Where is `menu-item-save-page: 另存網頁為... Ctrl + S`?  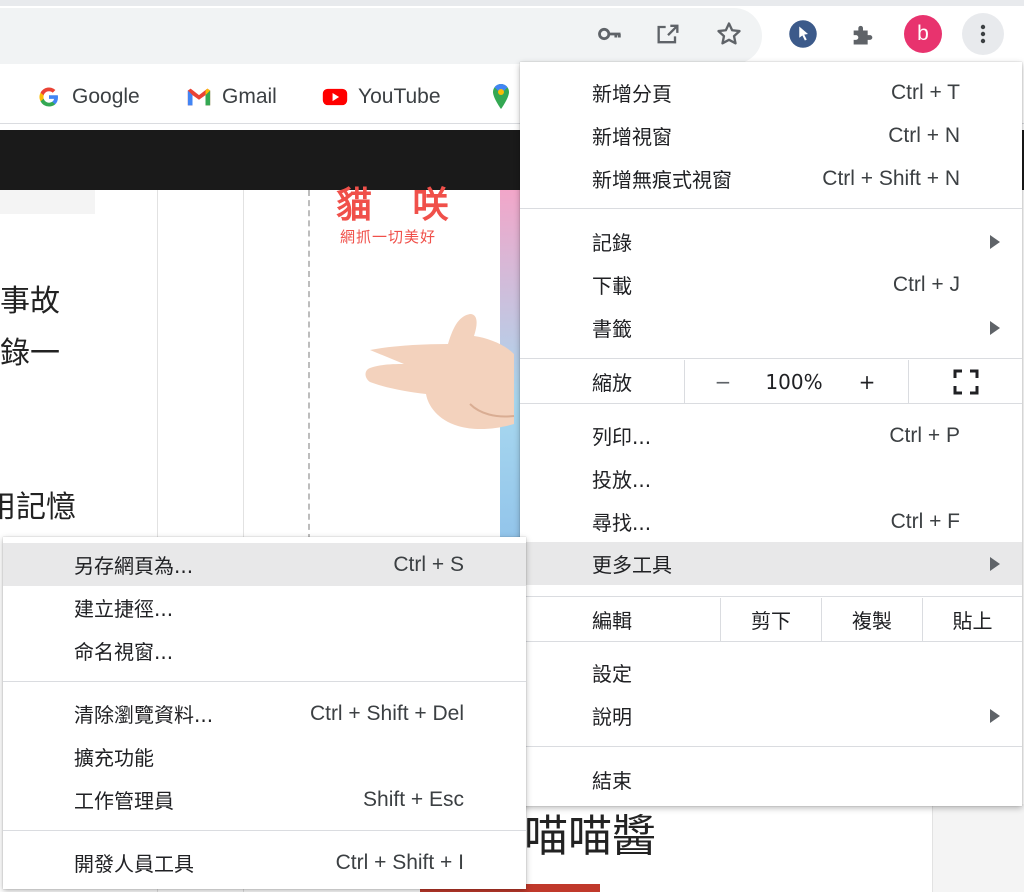 menu-item-save-page: 另存網頁為... Ctrl + S is located at coordinates (264, 564).